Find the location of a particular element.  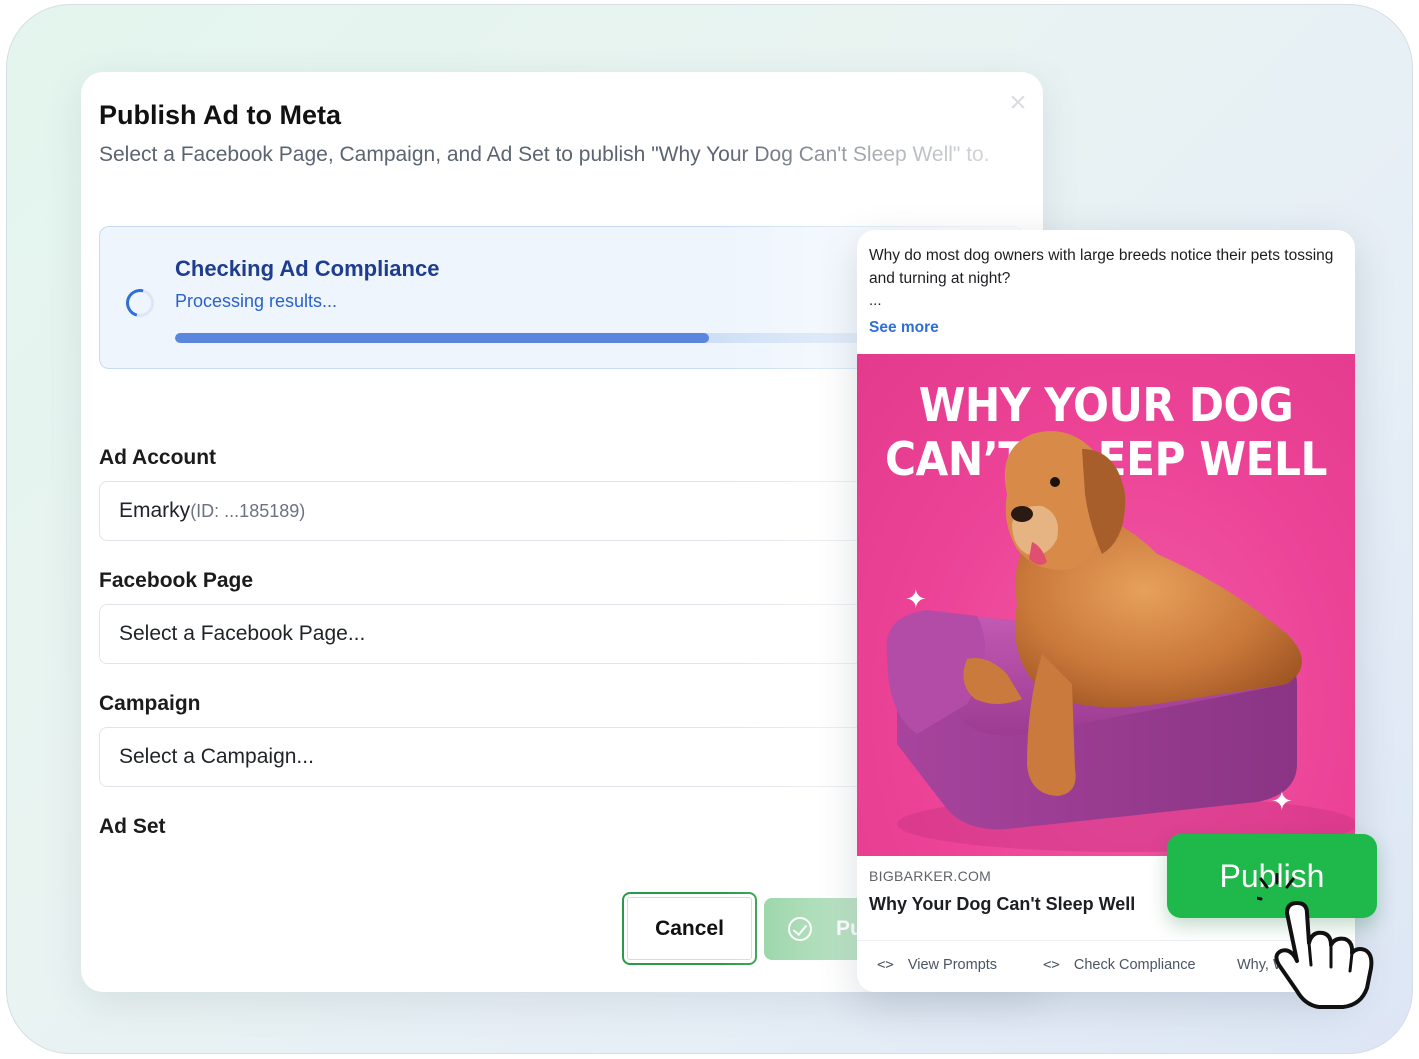

see-more-link: See more is located at coordinates (904, 328).